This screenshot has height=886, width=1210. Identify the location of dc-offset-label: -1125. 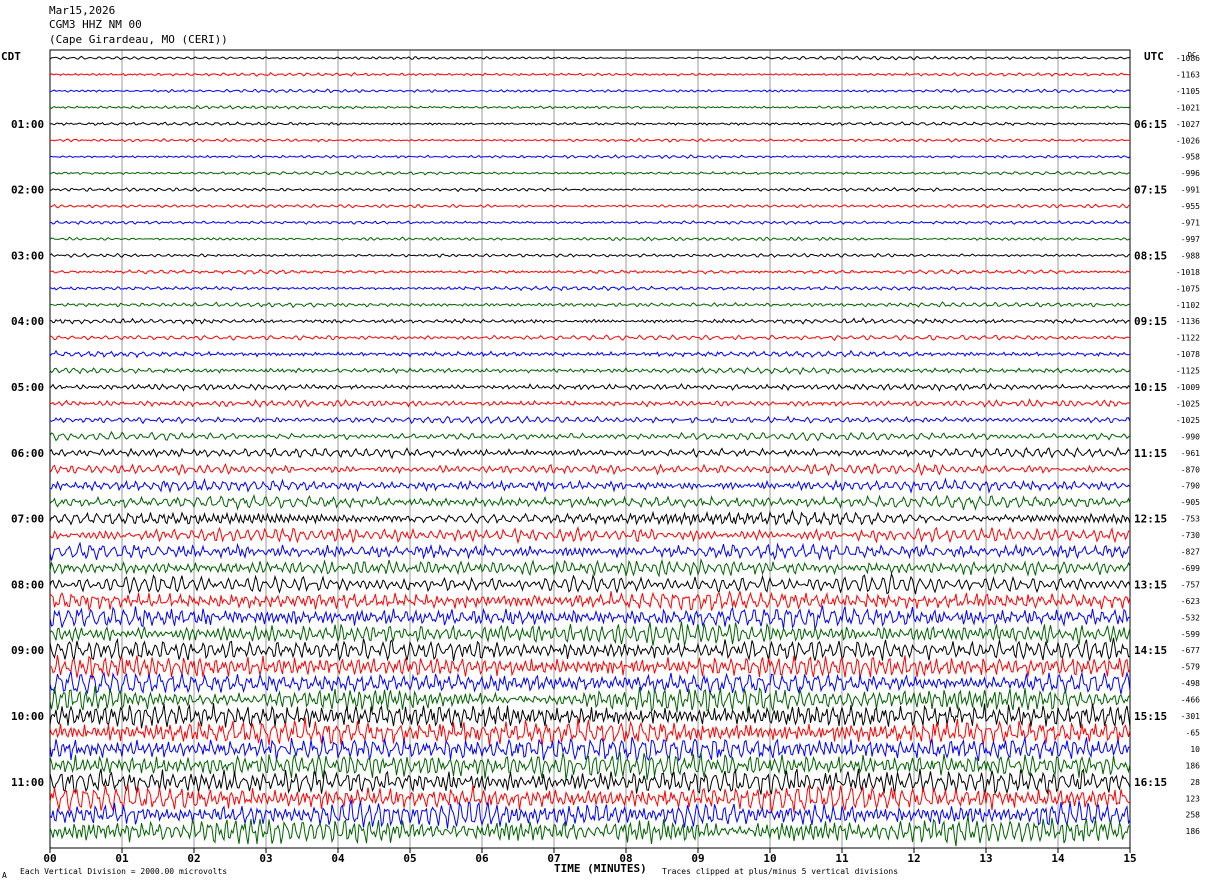
(1188, 371).